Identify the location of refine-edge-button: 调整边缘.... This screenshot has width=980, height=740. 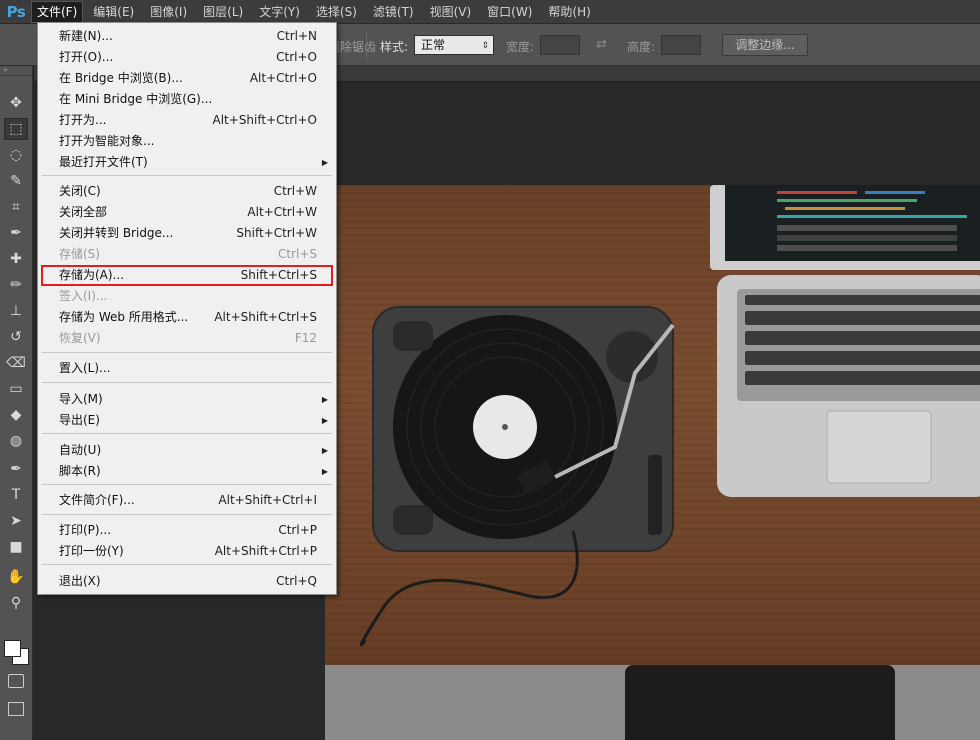
(765, 45).